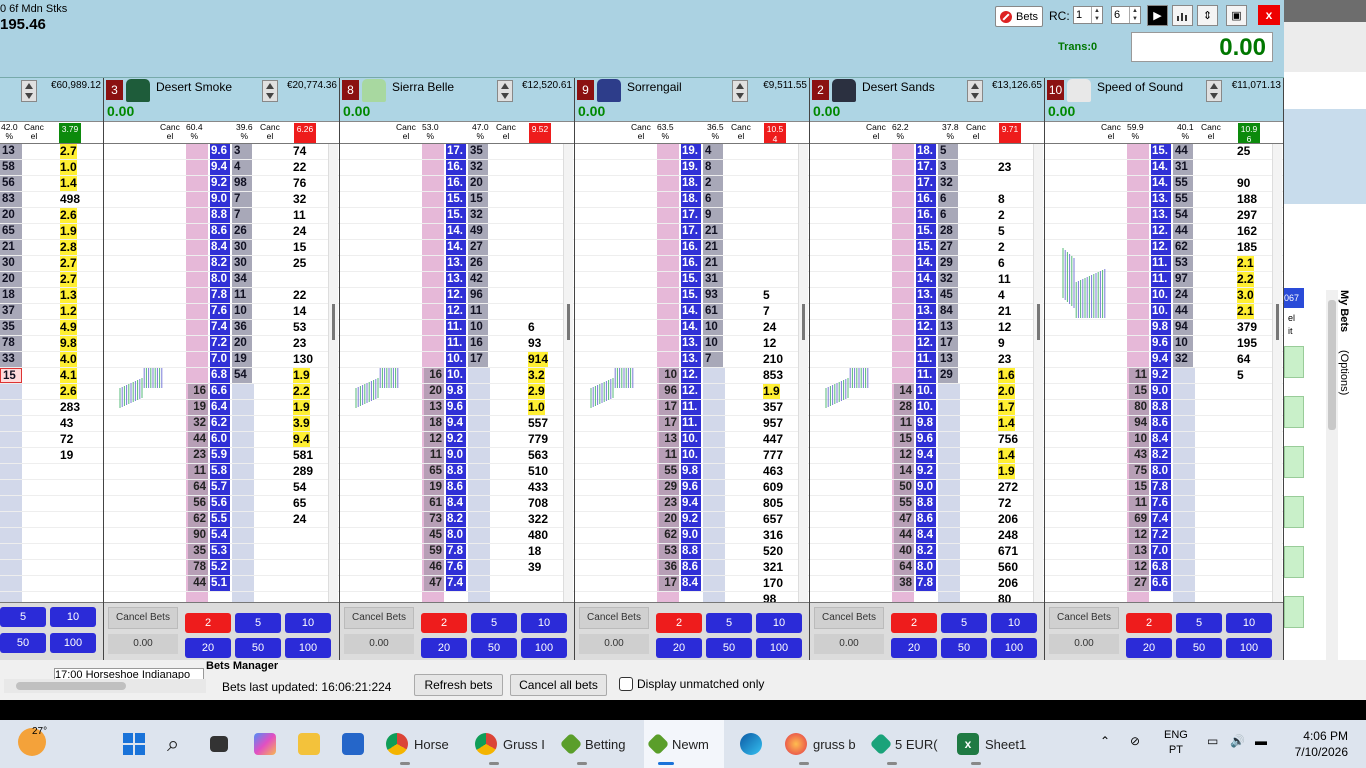  Describe the element at coordinates (904, 503) in the screenshot. I see `lay-volume: 55` at that location.